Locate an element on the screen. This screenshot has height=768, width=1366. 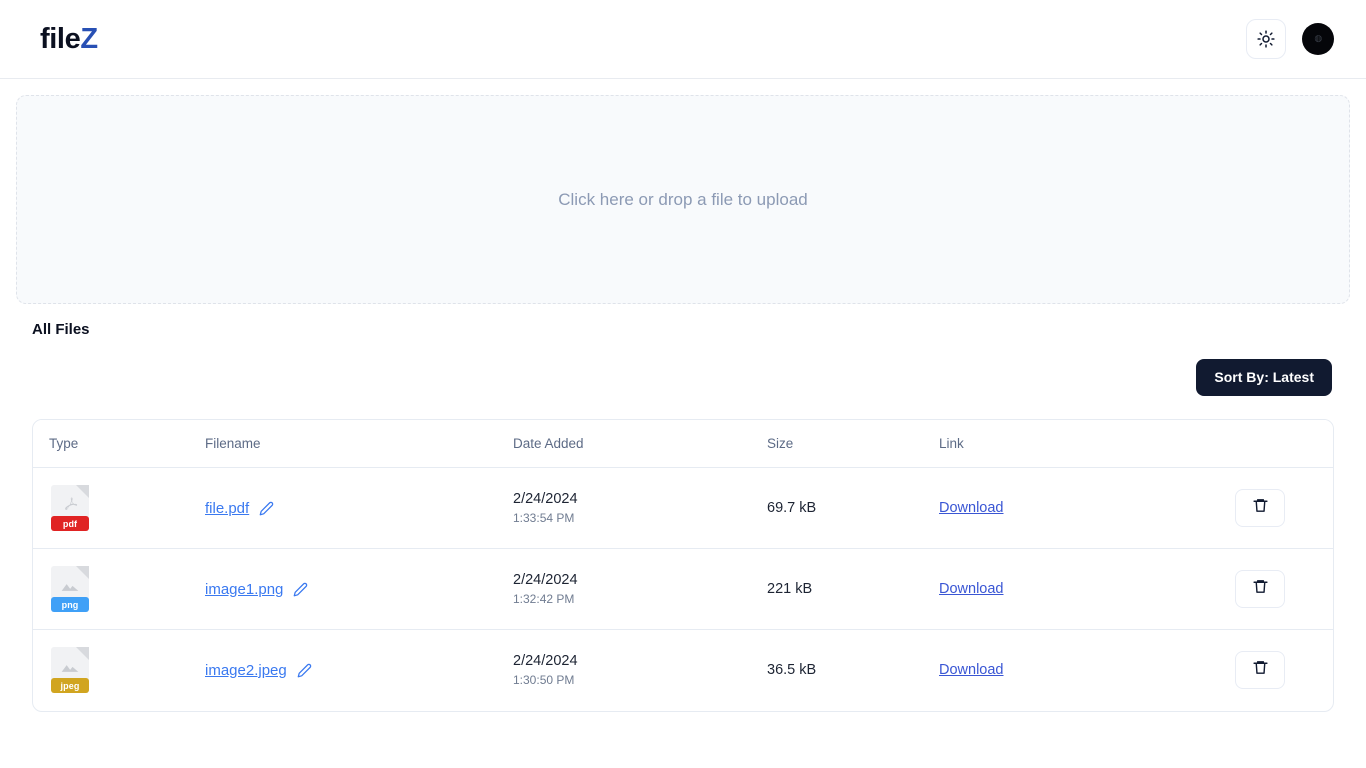
page-title: All Files is located at coordinates (61, 329).